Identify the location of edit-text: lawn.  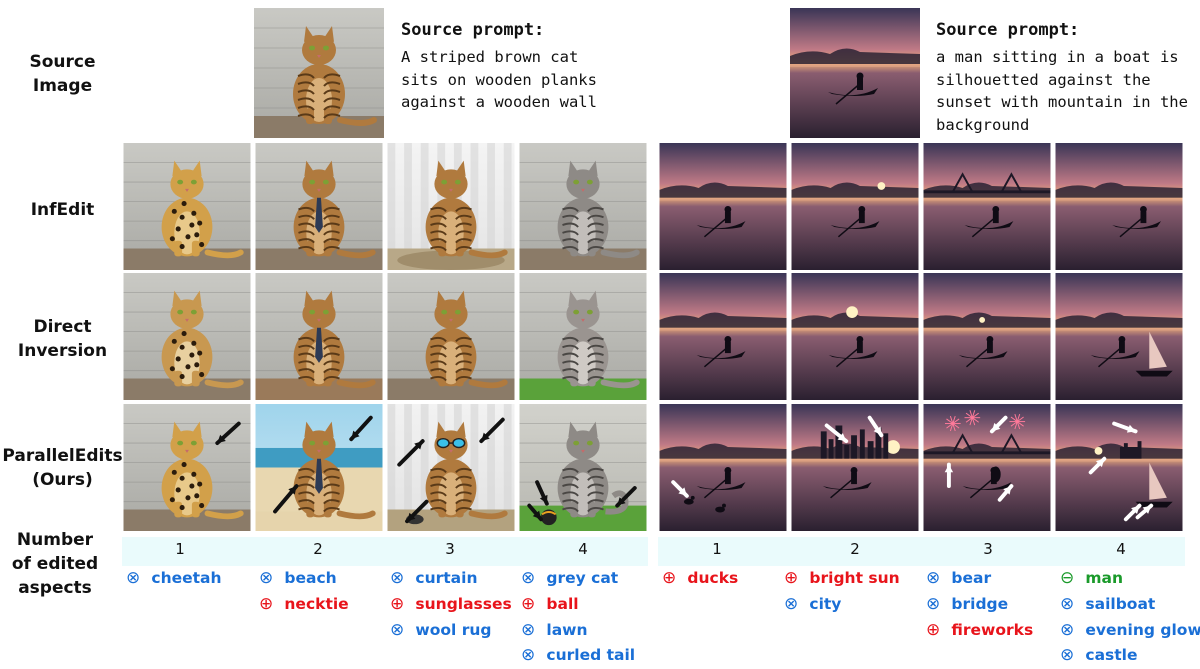
(564, 630).